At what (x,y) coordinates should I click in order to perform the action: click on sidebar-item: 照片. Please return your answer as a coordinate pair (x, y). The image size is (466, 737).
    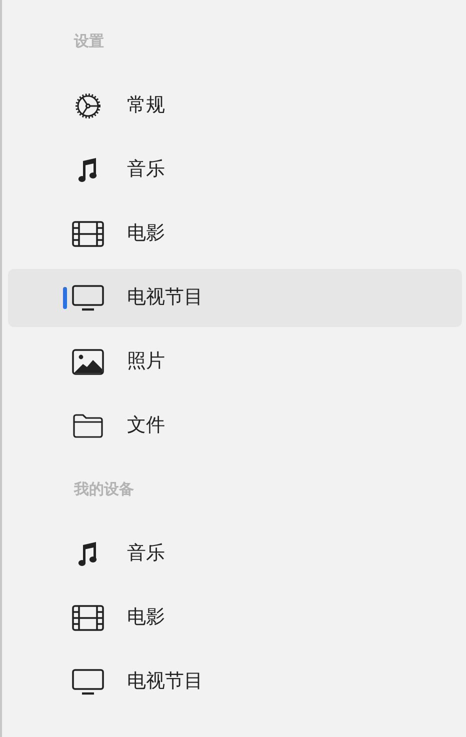
    Looking at the image, I should click on (235, 362).